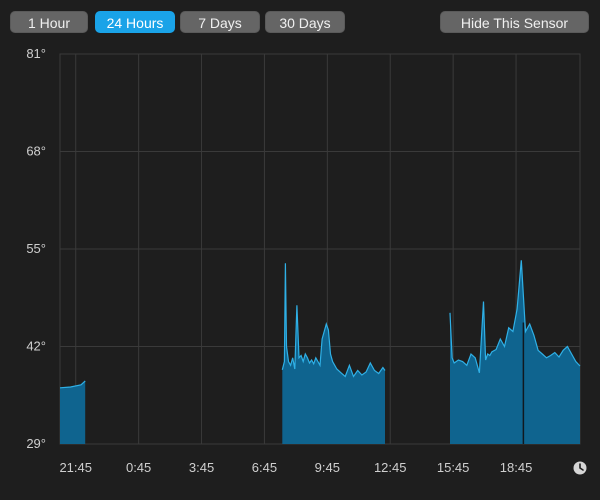  What do you see at coordinates (514, 22) in the screenshot?
I see `hide-sensor-button: Hide This Sensor` at bounding box center [514, 22].